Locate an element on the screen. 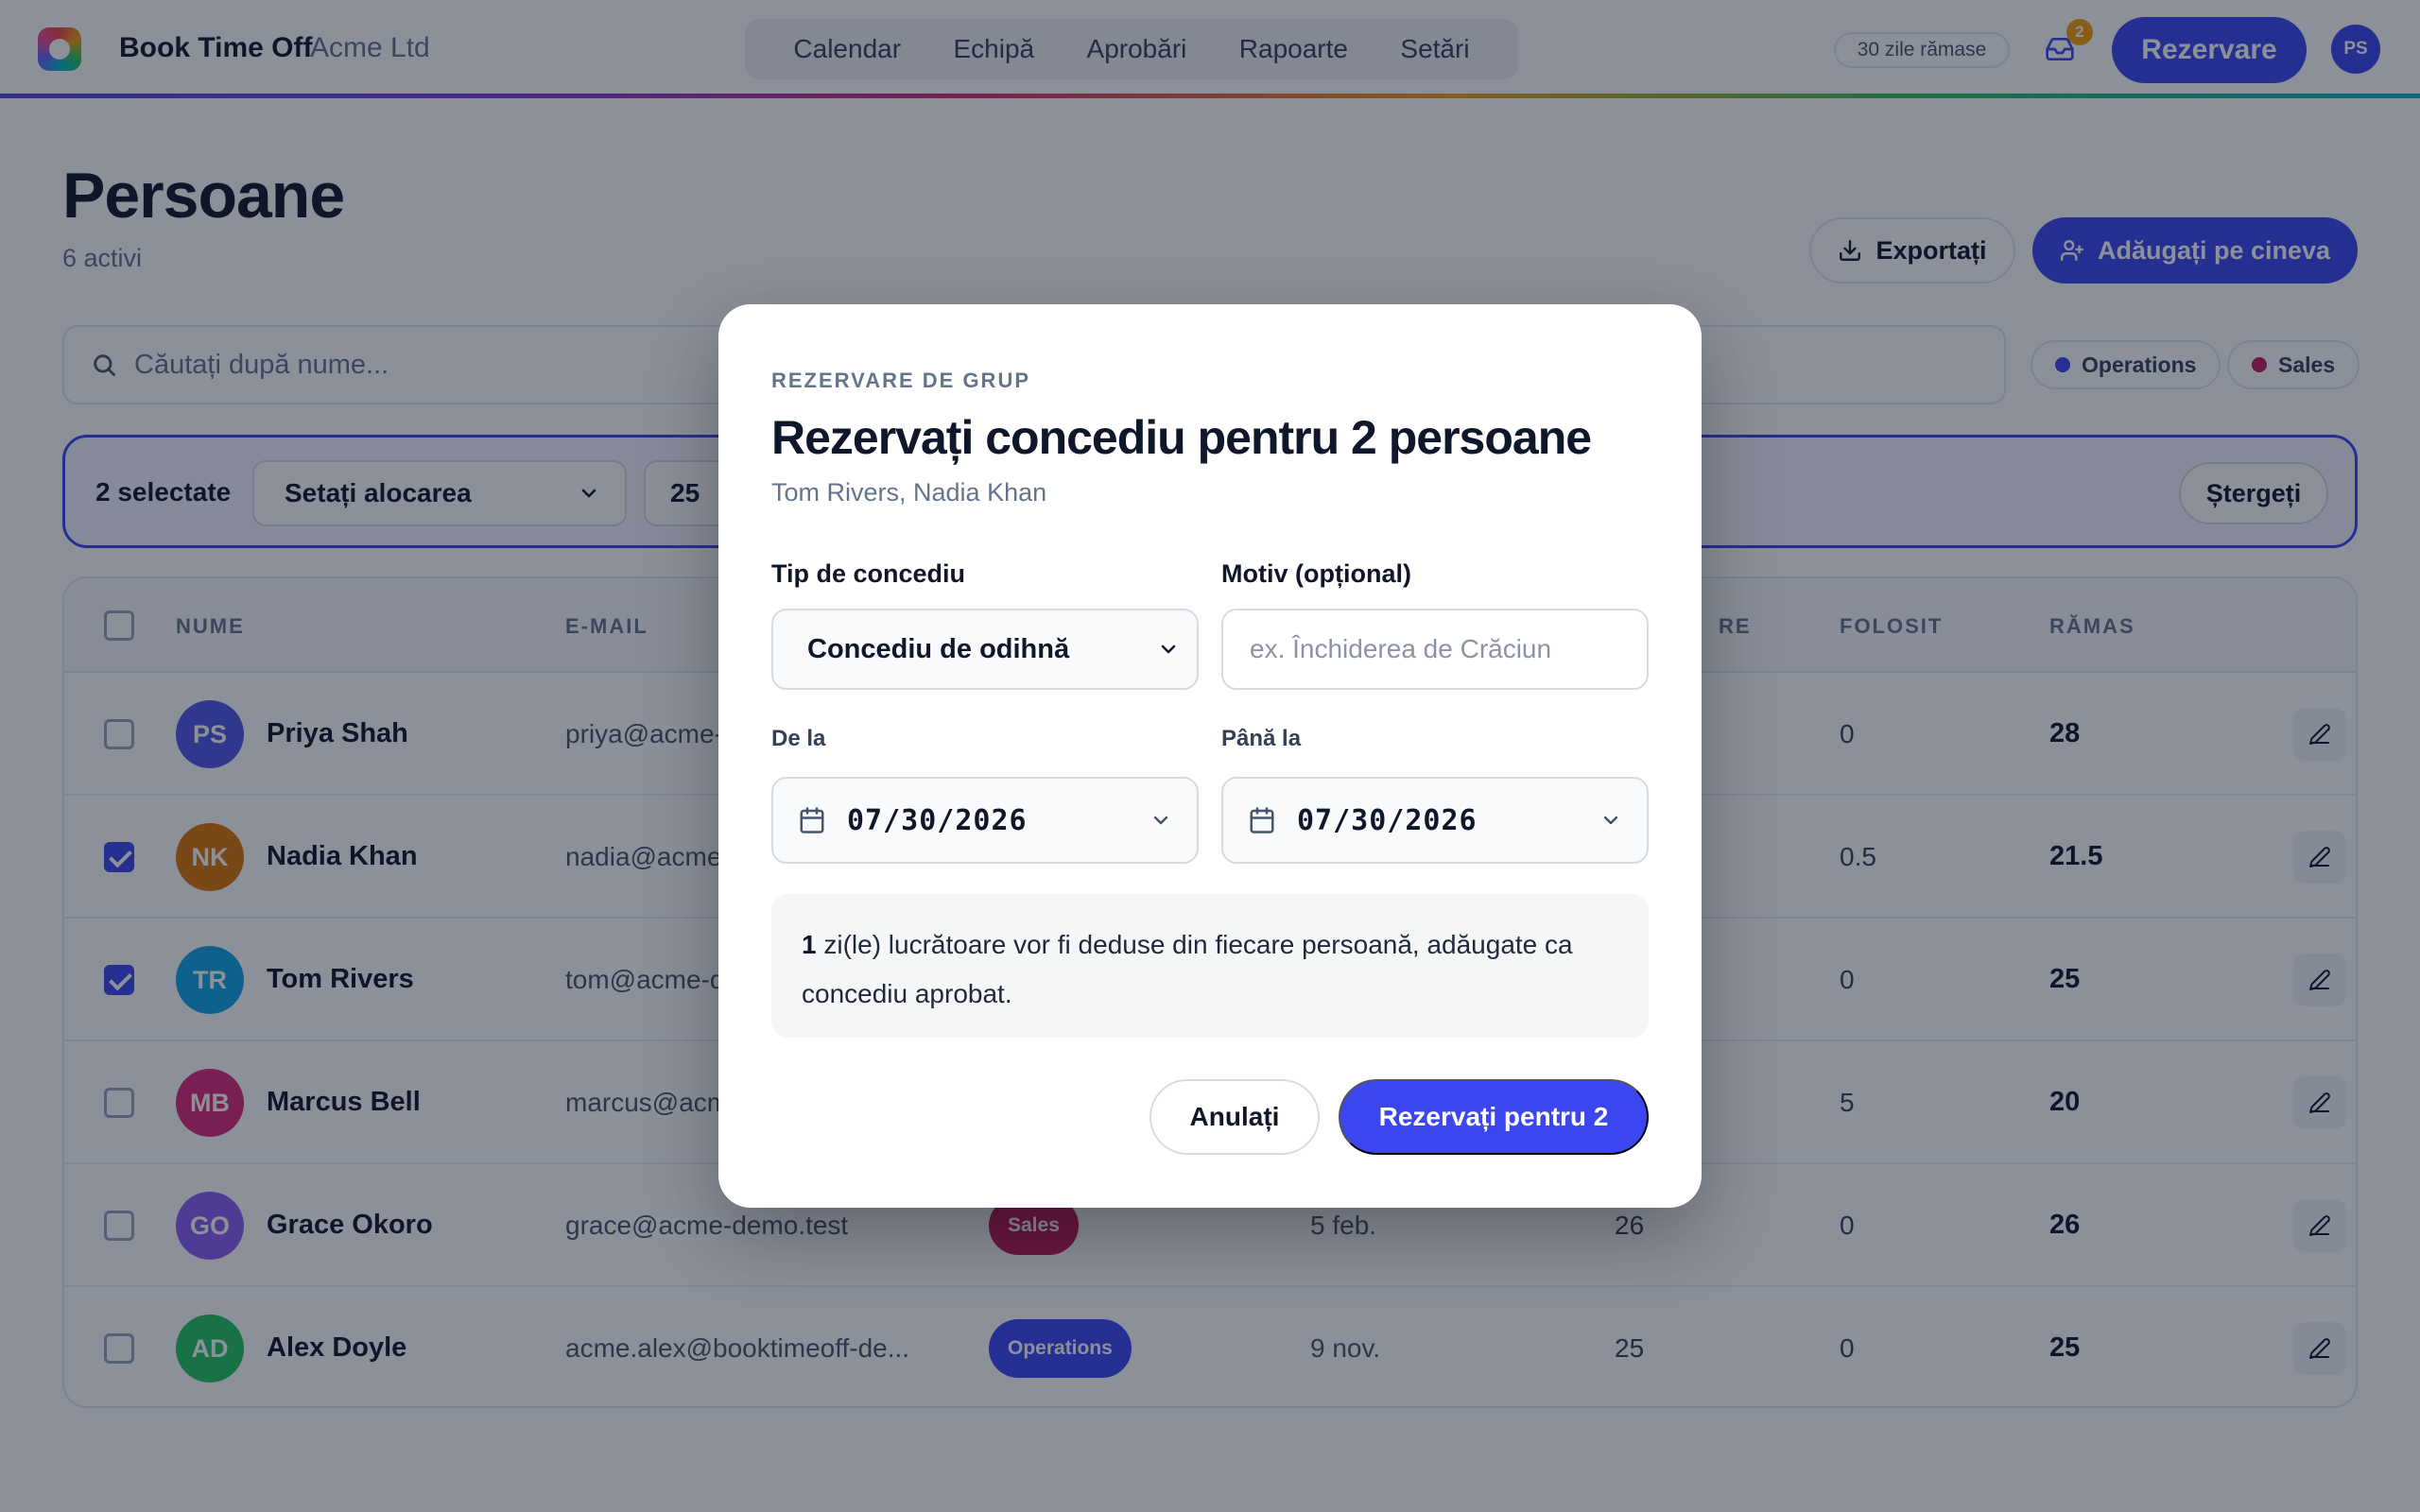 The image size is (2420, 1512). to-date-label: Până la is located at coordinates (1261, 738).